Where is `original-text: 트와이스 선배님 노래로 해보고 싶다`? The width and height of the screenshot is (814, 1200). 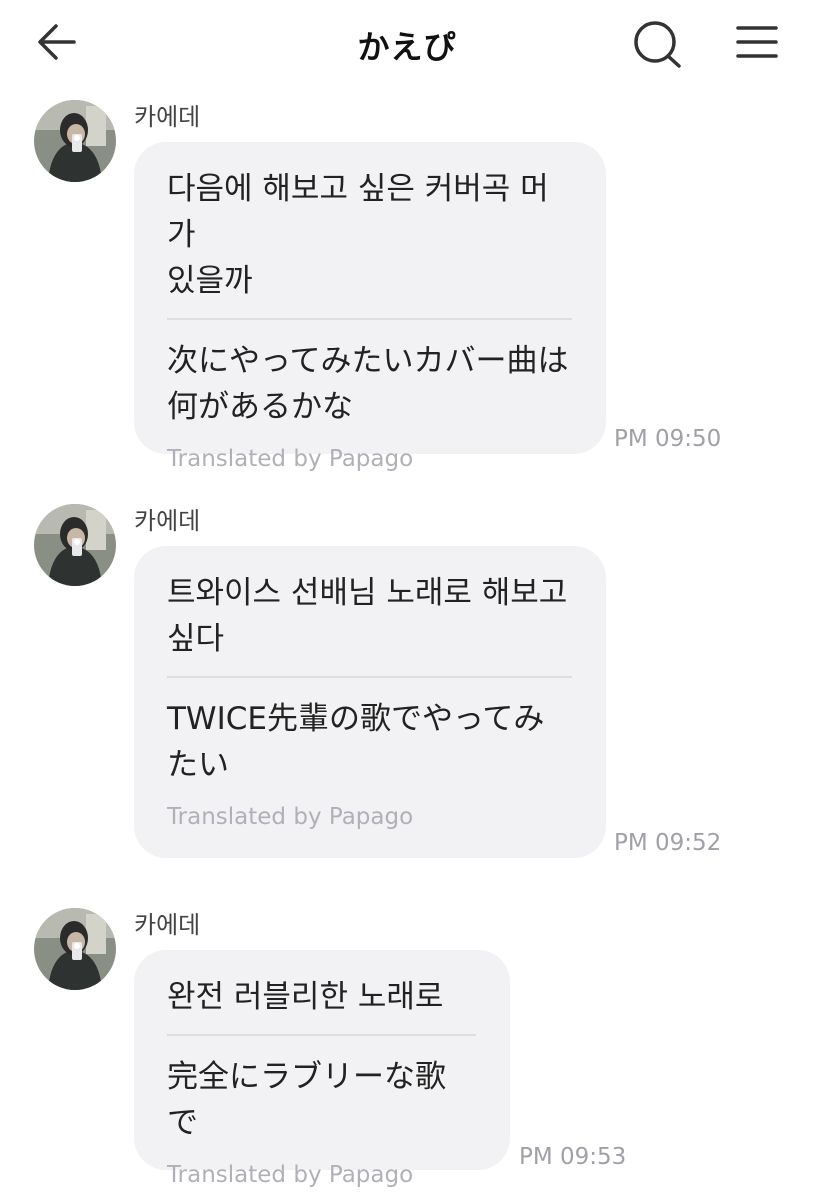 original-text: 트와이스 선배님 노래로 해보고 싶다 is located at coordinates (367, 616).